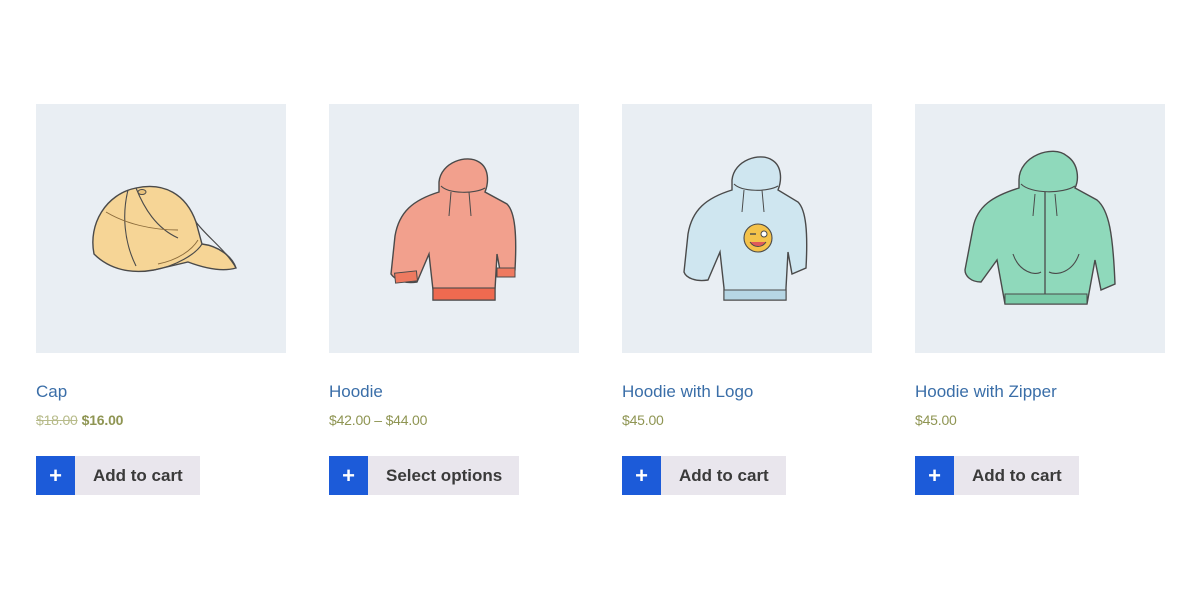 Image resolution: width=1200 pixels, height=600 pixels. I want to click on product-title-link: Hoodie, so click(454, 392).